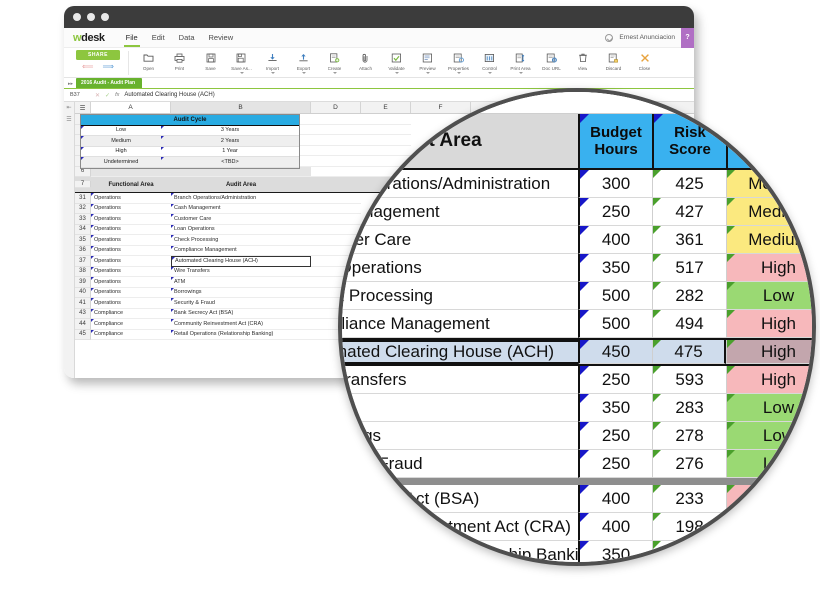  Describe the element at coordinates (158, 38) in the screenshot. I see `menu-item-edit: Edit` at that location.